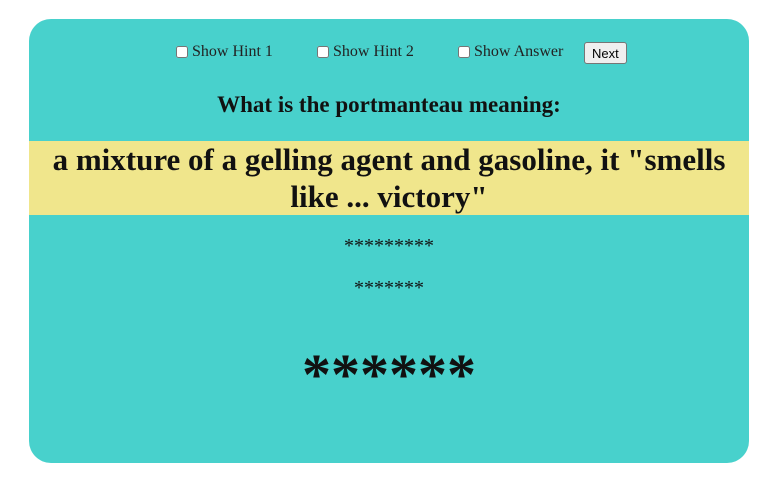 Image resolution: width=778 pixels, height=495 pixels. I want to click on show-hint-1-checkbox, so click(182, 52).